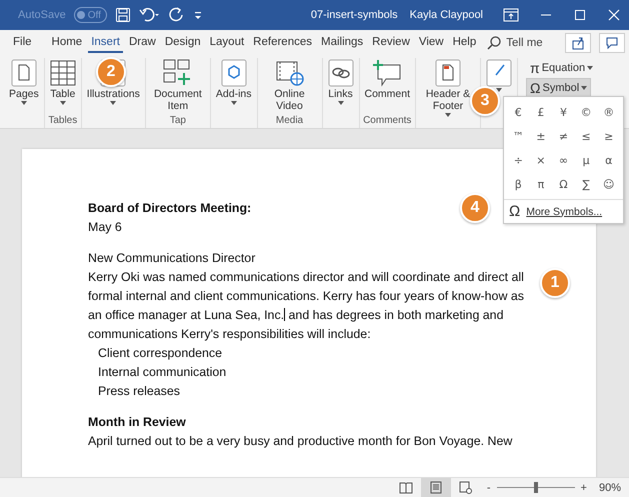  I want to click on symbol-option: α, so click(608, 160).